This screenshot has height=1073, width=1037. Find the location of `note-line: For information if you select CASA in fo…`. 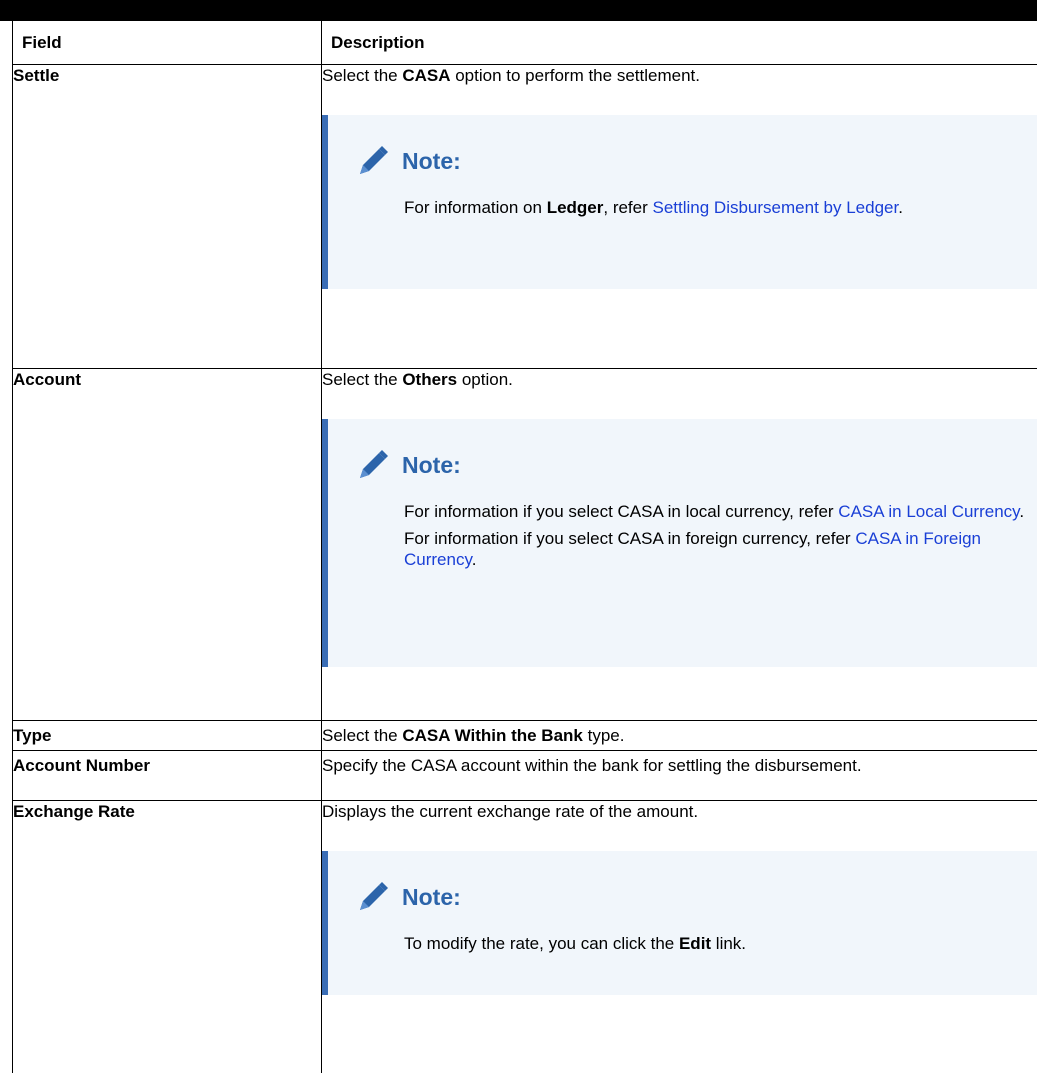

note-line: For information if you select CASA in fo… is located at coordinates (693, 549).